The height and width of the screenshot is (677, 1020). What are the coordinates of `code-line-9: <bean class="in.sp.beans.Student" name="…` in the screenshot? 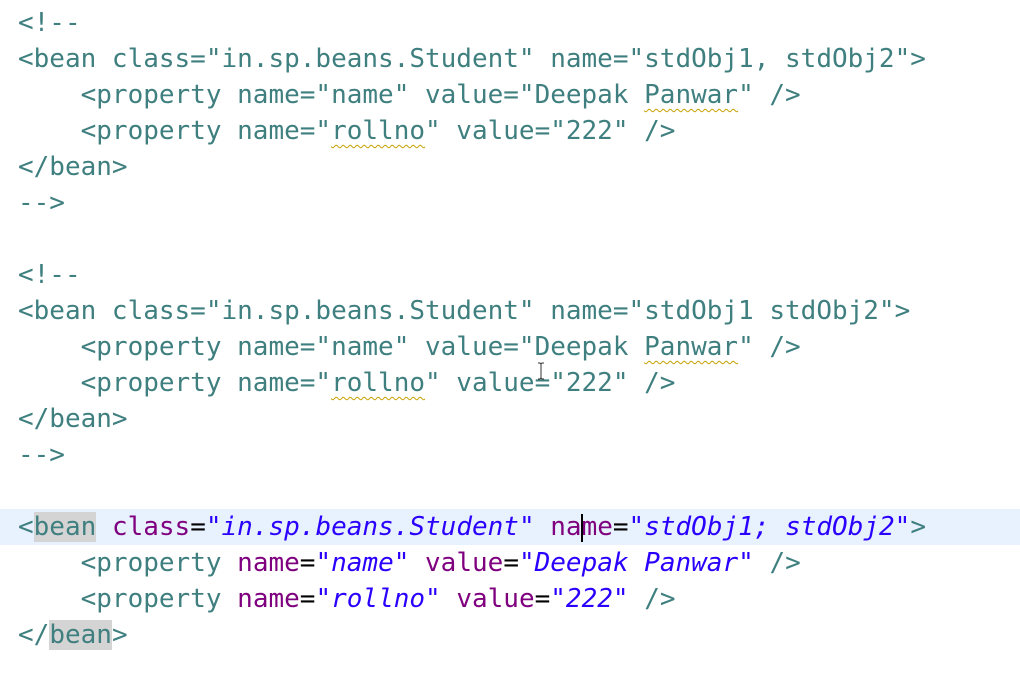 It's located at (510, 311).